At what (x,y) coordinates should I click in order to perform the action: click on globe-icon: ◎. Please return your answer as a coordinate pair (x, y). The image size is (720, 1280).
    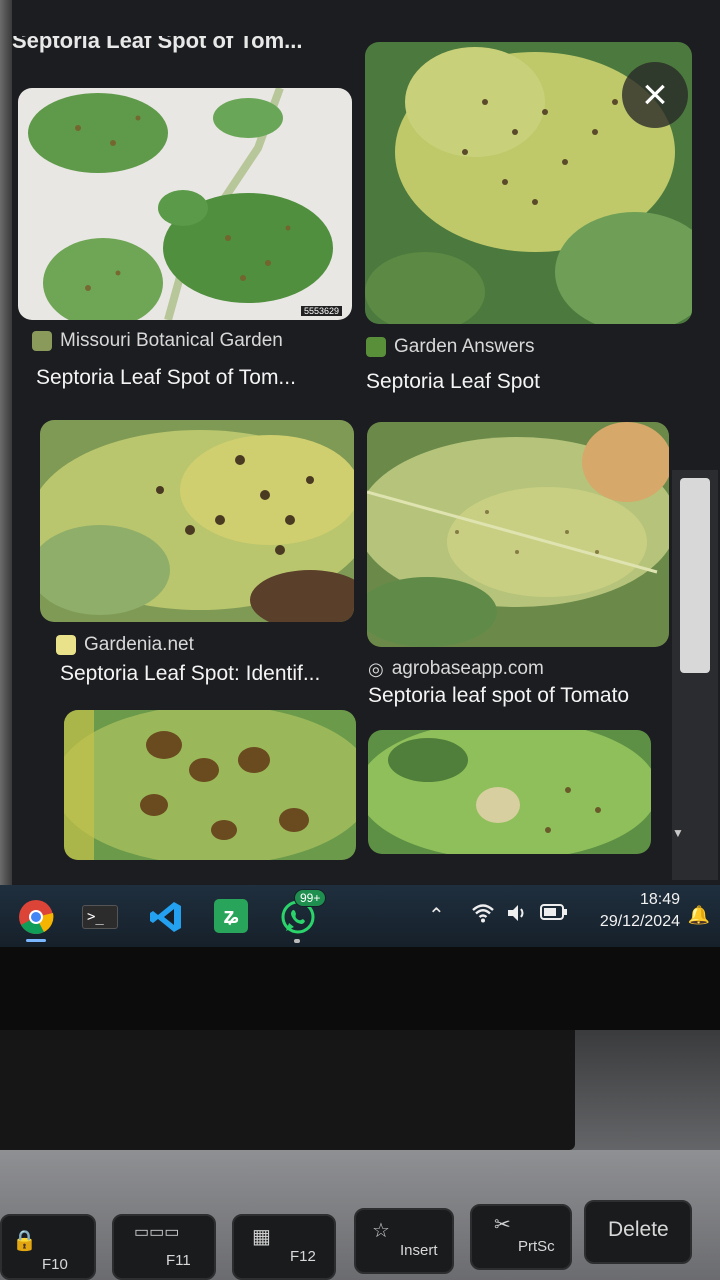
    Looking at the image, I should click on (376, 668).